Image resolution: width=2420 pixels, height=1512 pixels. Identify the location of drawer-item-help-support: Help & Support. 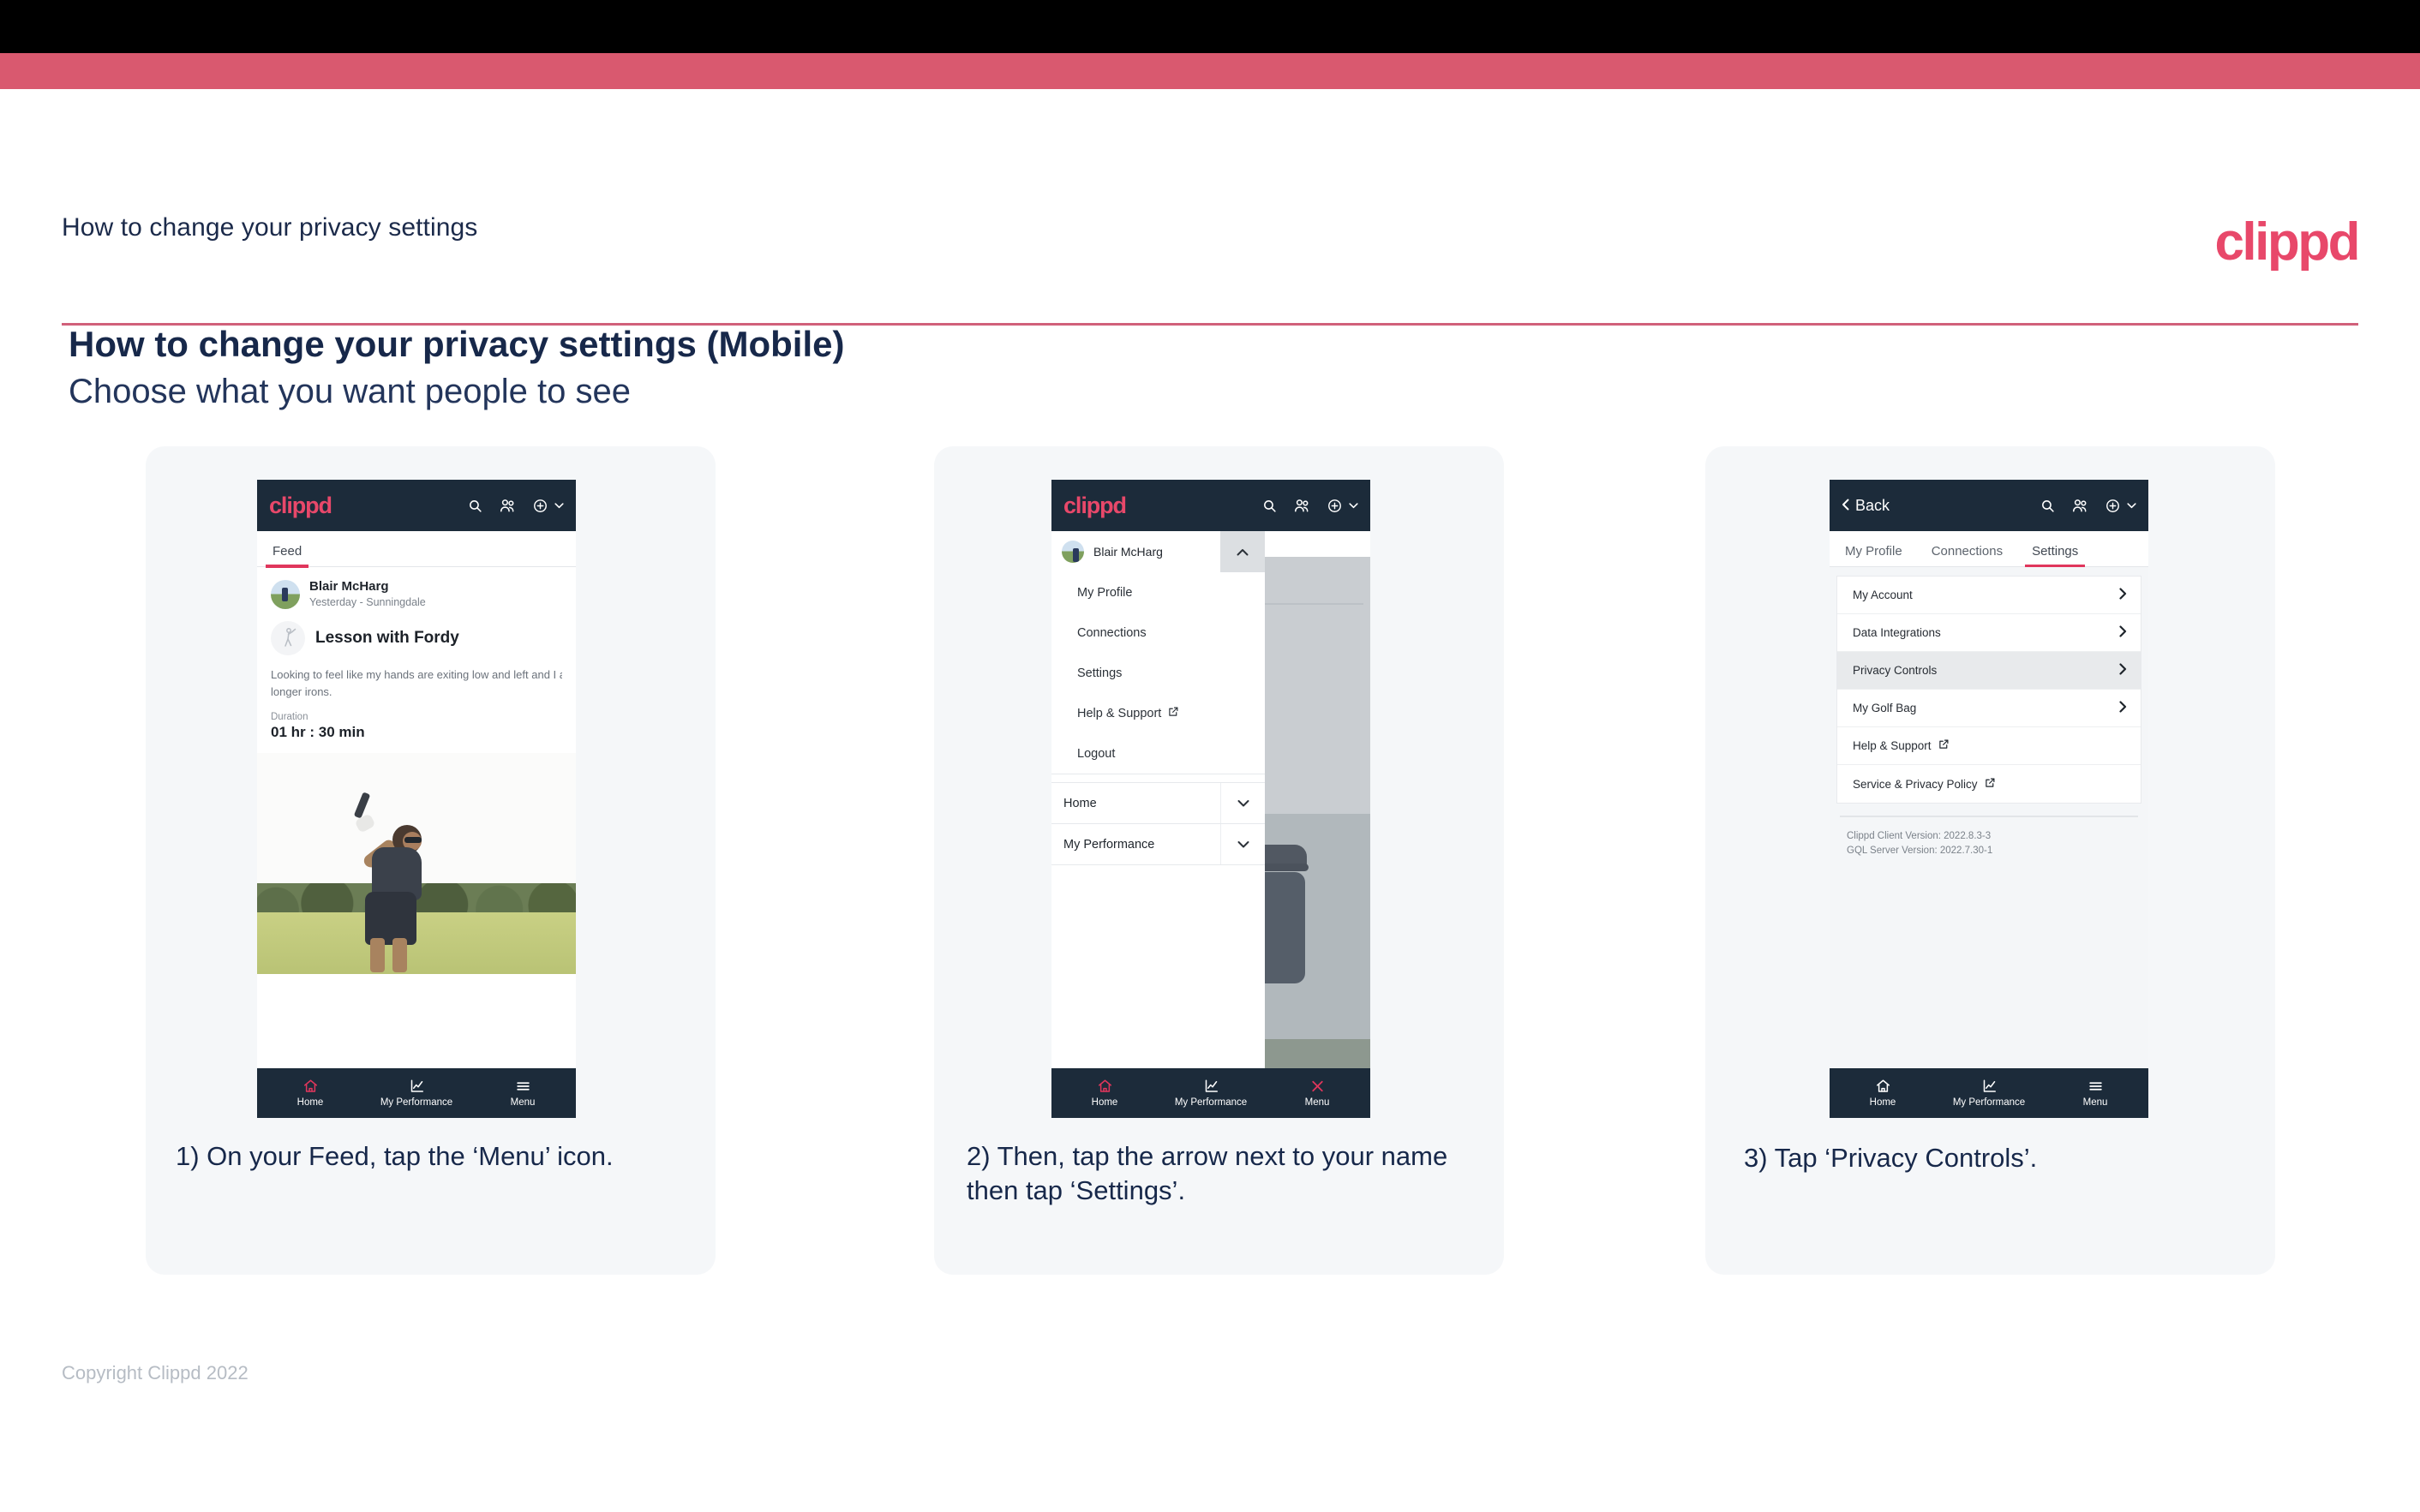
(1158, 713).